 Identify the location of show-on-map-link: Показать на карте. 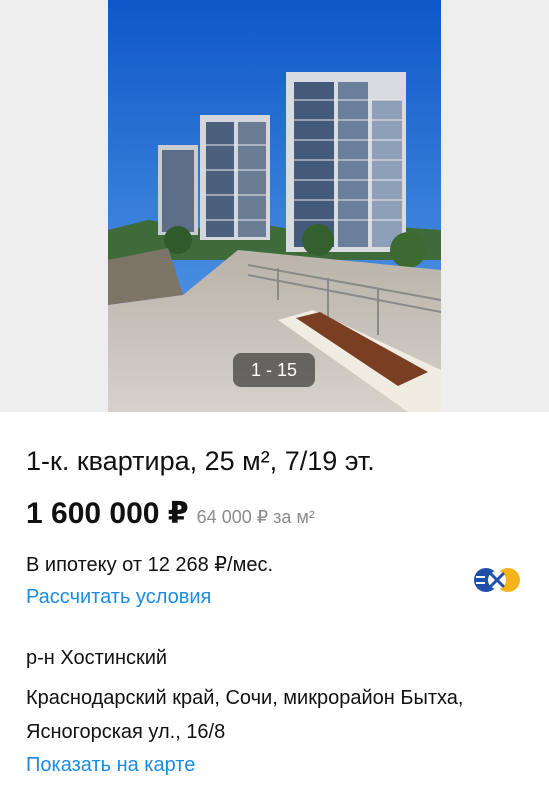
(110, 765).